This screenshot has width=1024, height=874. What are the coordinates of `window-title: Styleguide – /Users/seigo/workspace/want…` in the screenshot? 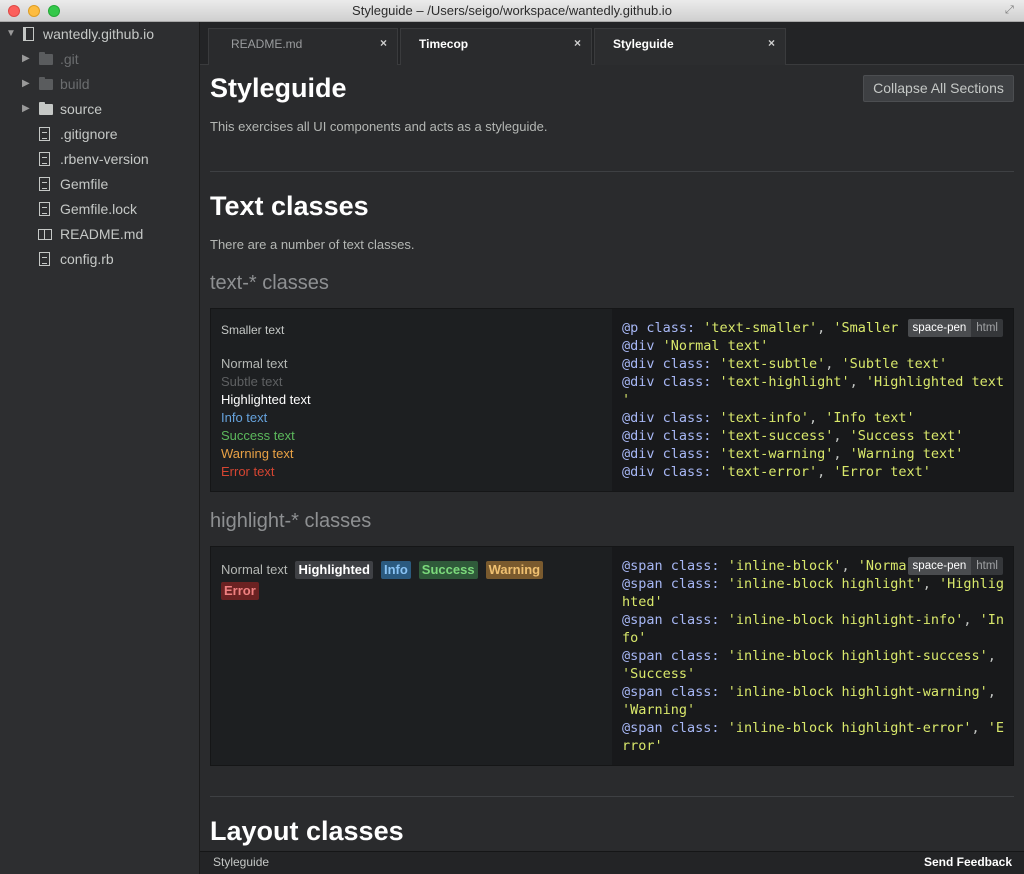 It's located at (512, 10).